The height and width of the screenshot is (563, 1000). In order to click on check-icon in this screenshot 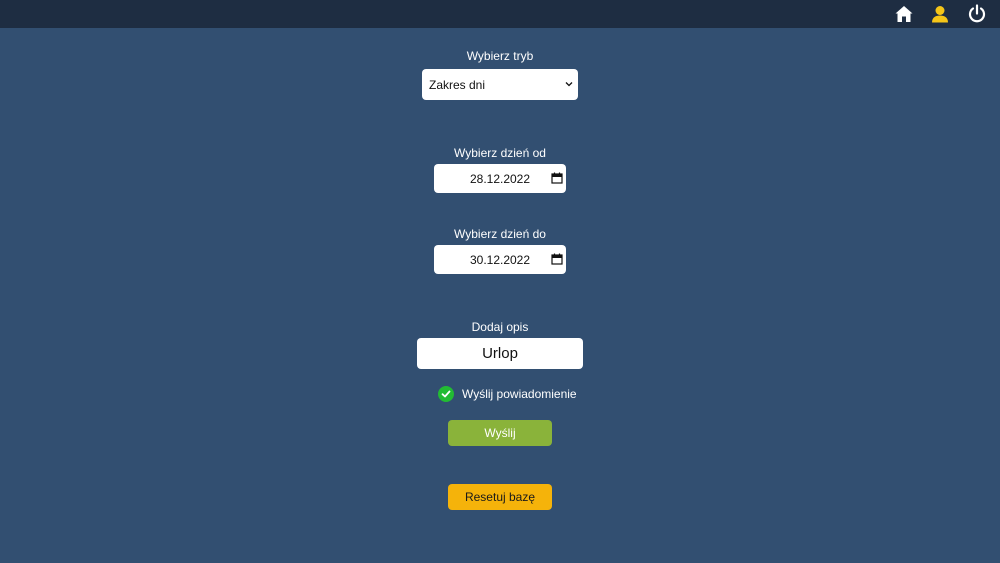, I will do `click(446, 394)`.